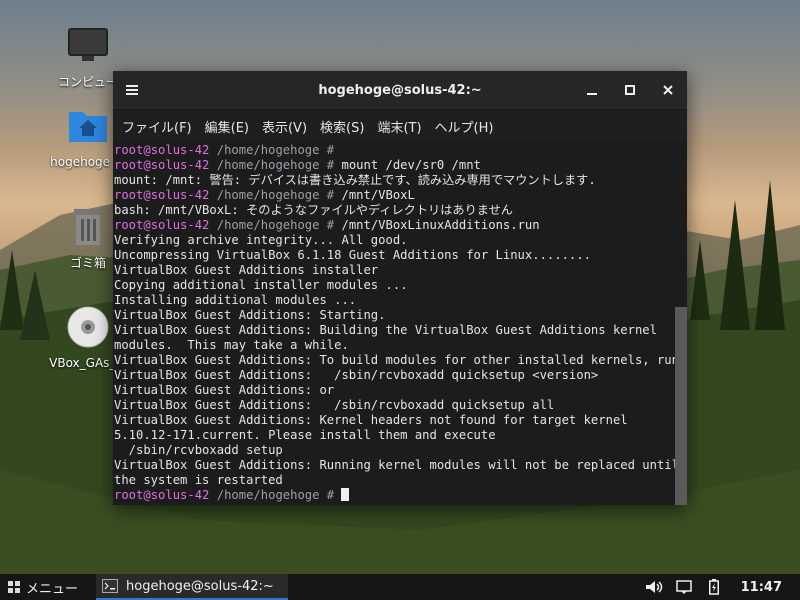 The image size is (800, 600). I want to click on grid-icon, so click(14, 587).